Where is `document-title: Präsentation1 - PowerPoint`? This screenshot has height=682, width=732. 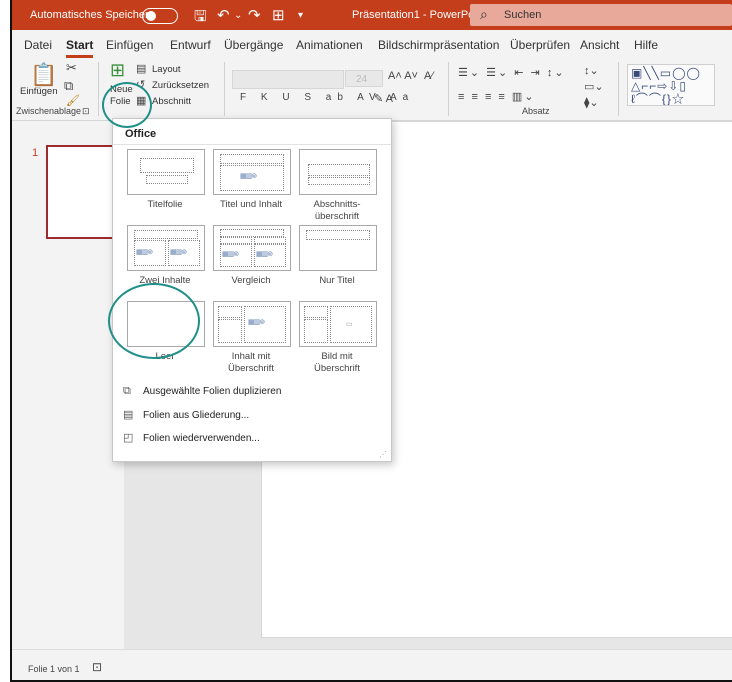 document-title: Präsentation1 - PowerPoint is located at coordinates (419, 15).